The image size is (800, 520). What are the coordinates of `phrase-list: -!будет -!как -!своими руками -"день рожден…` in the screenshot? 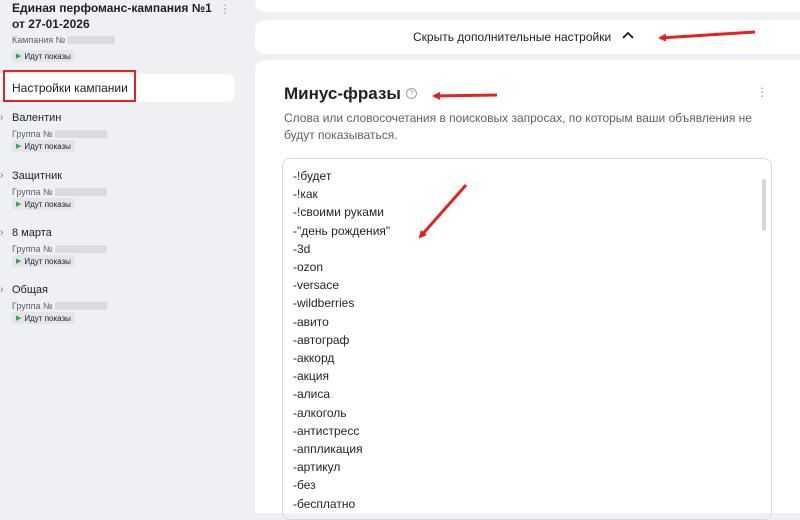 It's located at (341, 340).